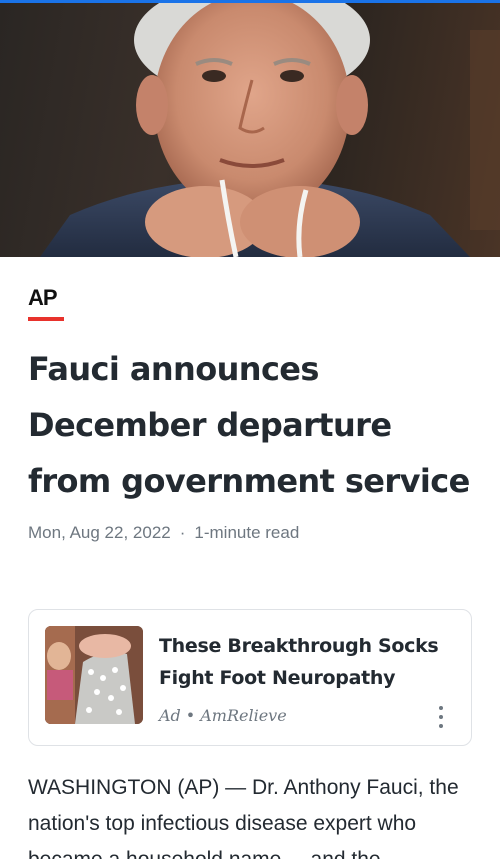 This screenshot has height=859, width=500. I want to click on ad-thumbnail-image, so click(94, 675).